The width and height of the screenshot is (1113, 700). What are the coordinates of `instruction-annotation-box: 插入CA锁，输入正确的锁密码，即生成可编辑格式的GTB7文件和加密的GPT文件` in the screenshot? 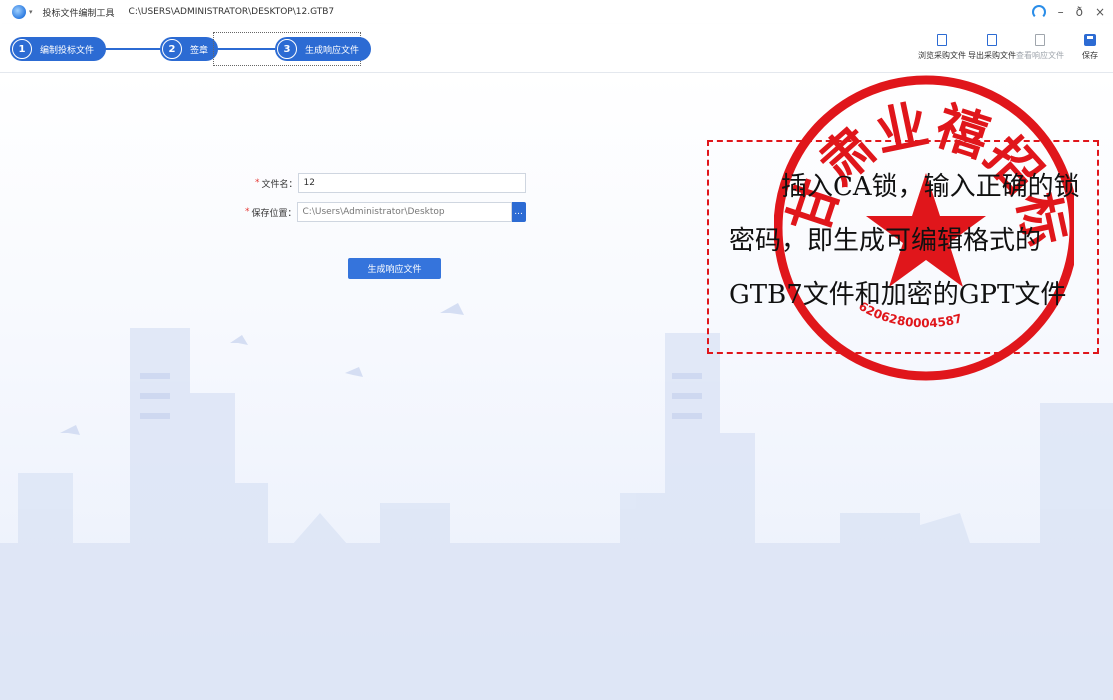 It's located at (903, 247).